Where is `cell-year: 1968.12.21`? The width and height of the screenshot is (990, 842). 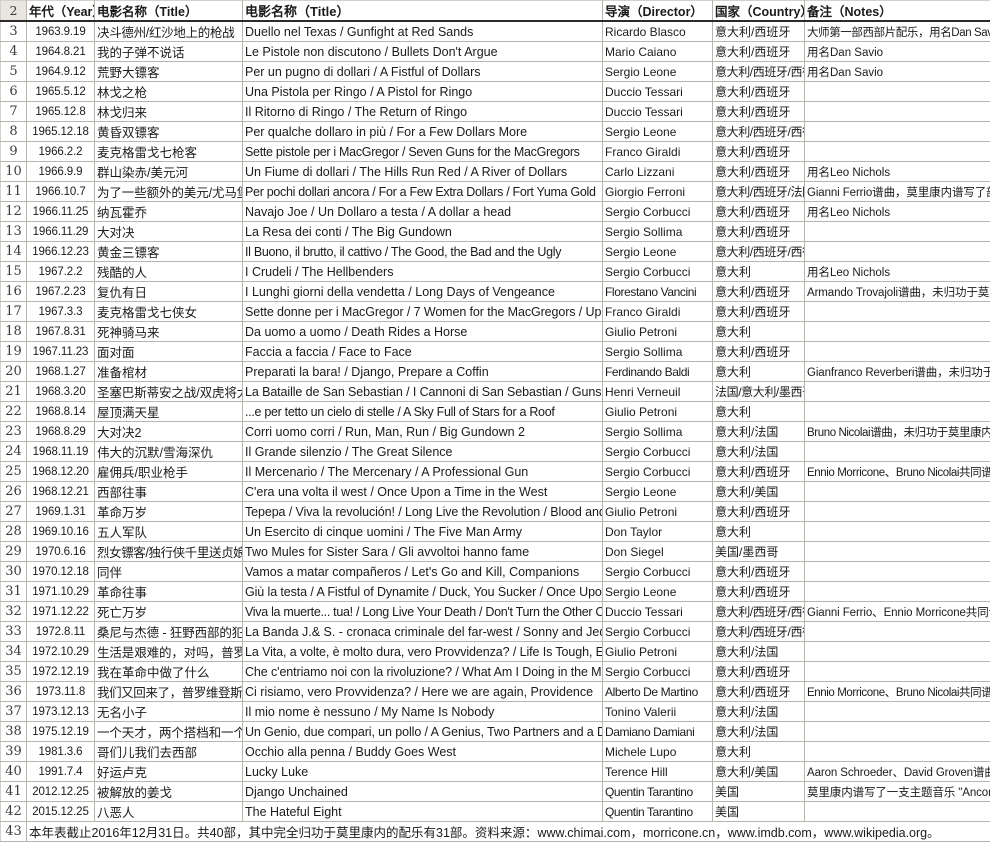 cell-year: 1968.12.21 is located at coordinates (61, 492).